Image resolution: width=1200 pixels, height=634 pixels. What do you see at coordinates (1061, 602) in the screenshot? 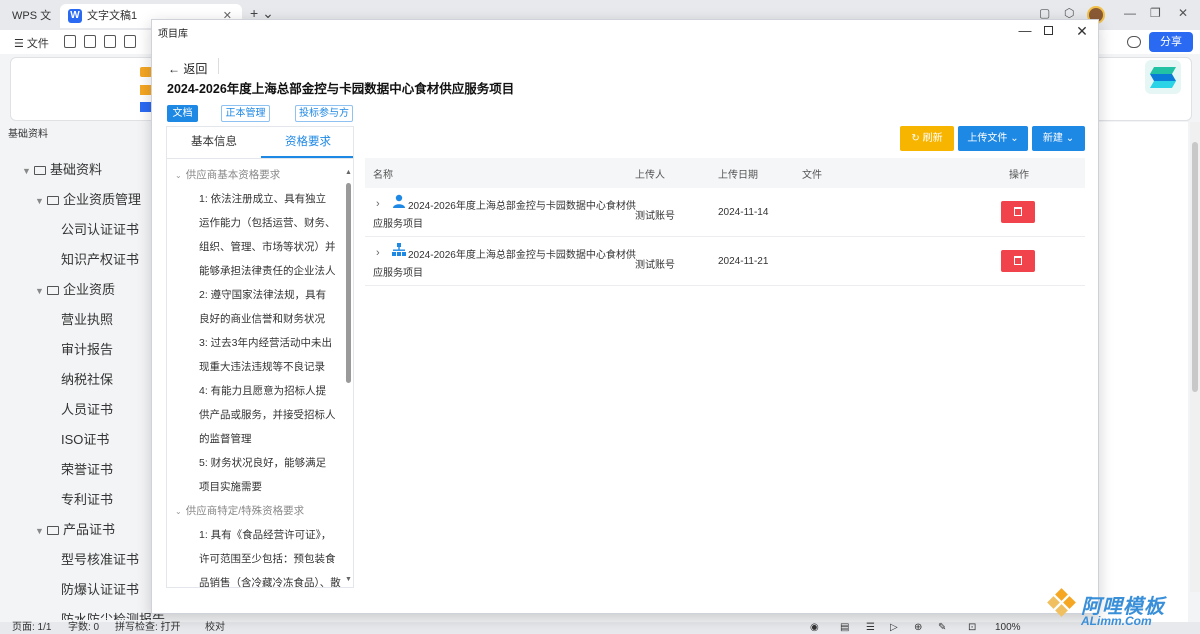
I see `watermark-logo-icon` at bounding box center [1061, 602].